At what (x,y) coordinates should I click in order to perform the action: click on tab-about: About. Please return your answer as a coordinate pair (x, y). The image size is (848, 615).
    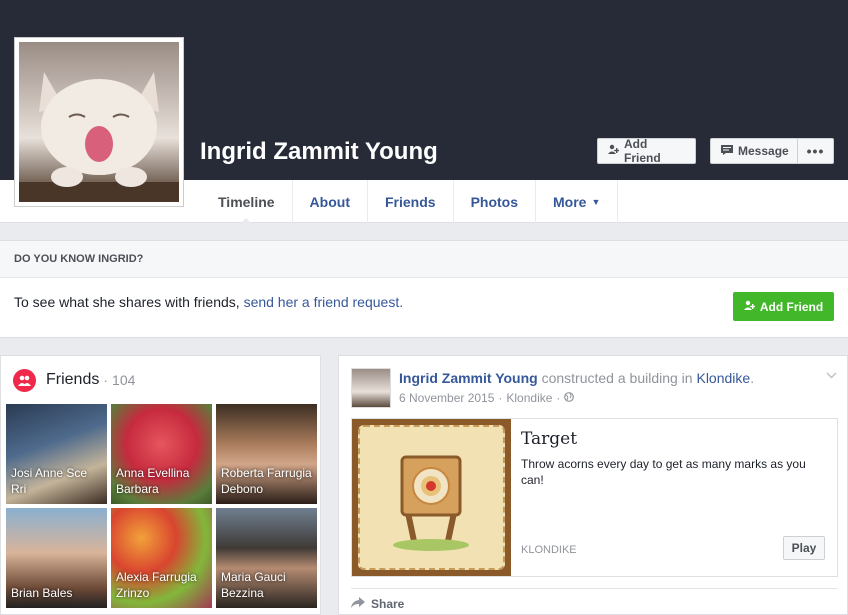
    Looking at the image, I should click on (330, 201).